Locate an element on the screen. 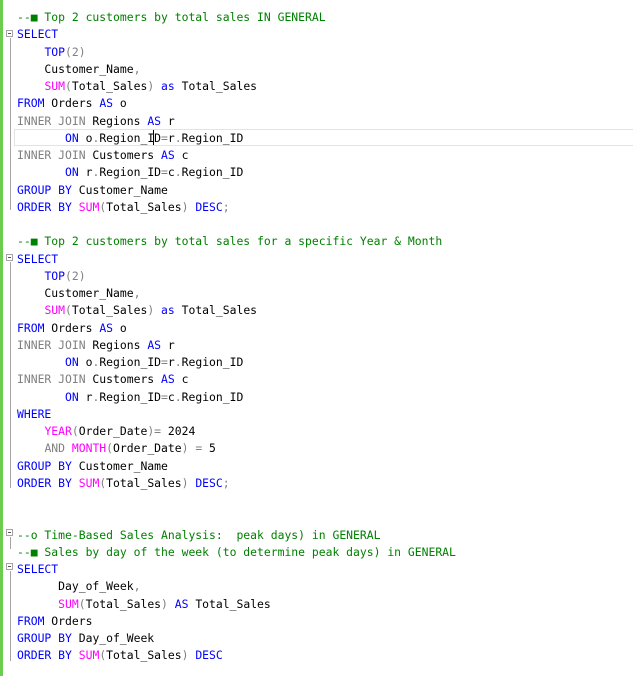 The height and width of the screenshot is (676, 633). code-token: ORDER BY is located at coordinates (44, 206).